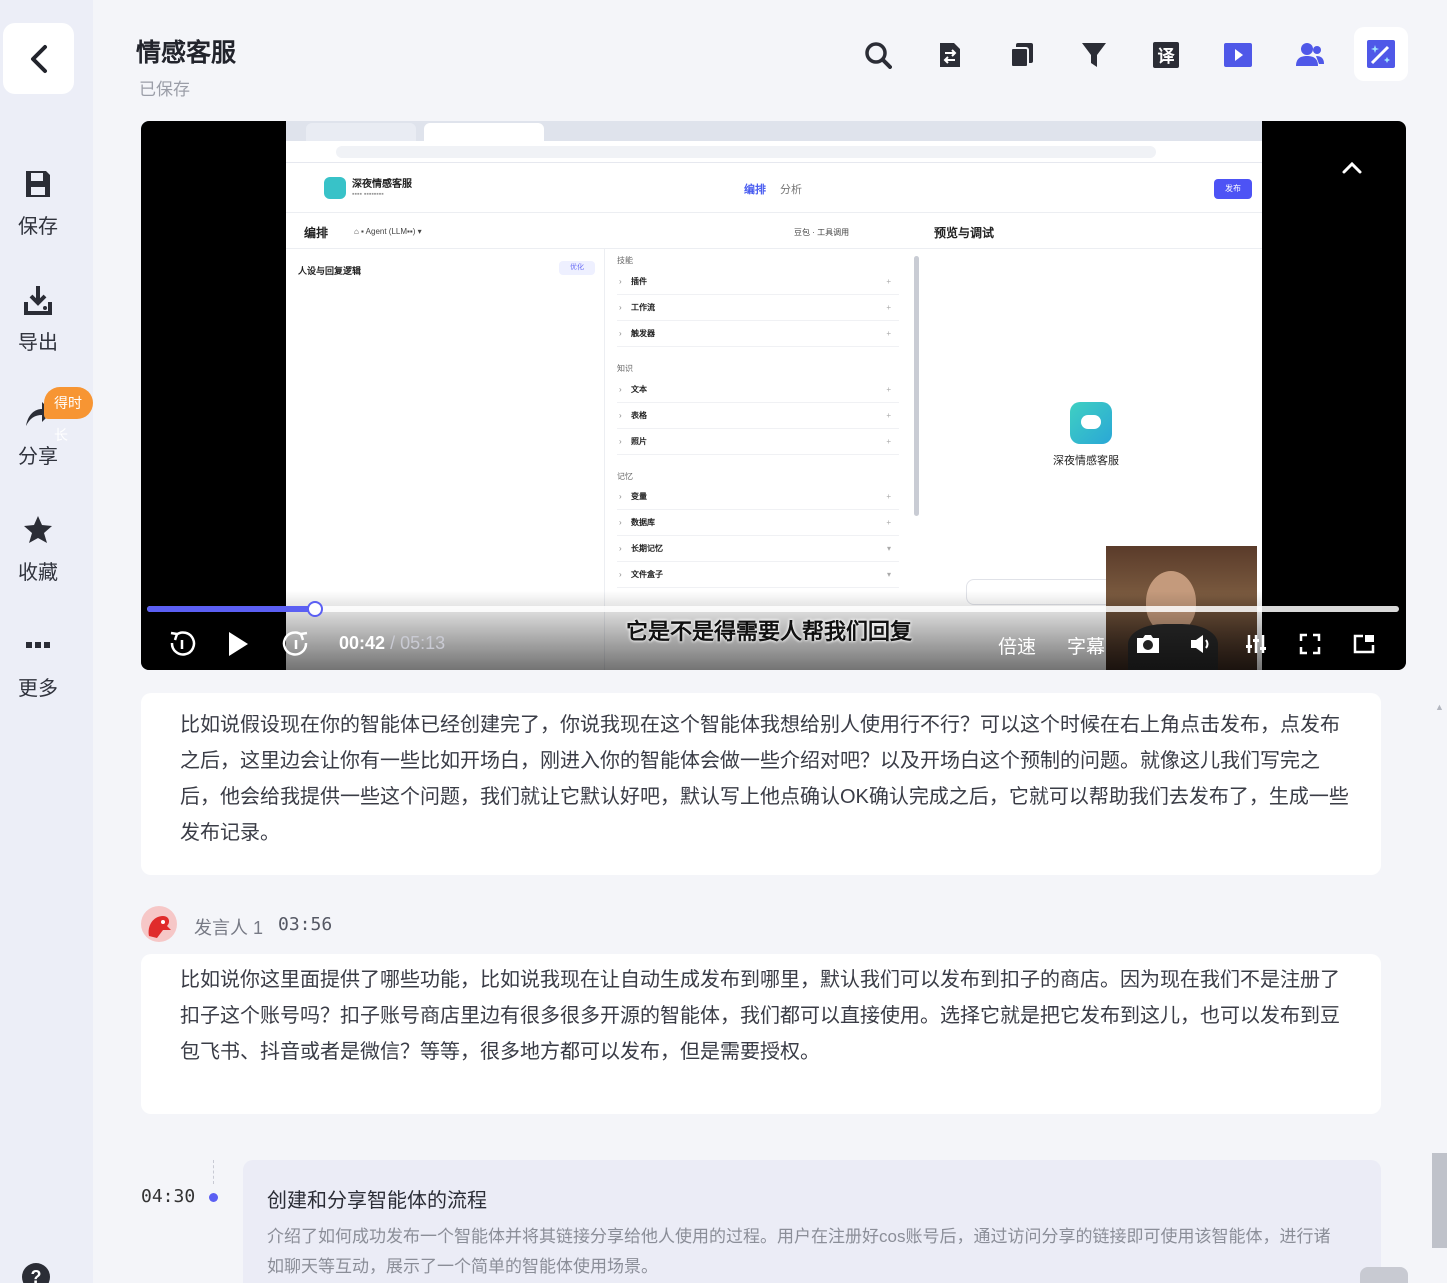  Describe the element at coordinates (38, 343) in the screenshot. I see `export-label: 导出` at that location.